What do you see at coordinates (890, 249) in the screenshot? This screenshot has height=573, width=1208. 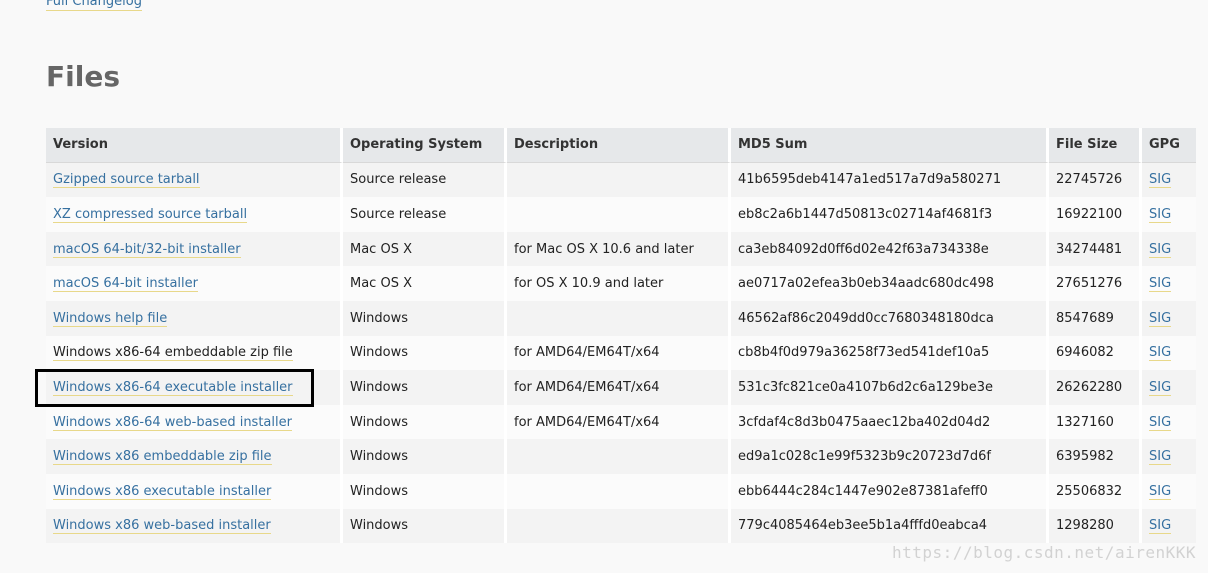 I see `md5-cell: ca3eb84092d0ff6d02e42f63a734338e` at bounding box center [890, 249].